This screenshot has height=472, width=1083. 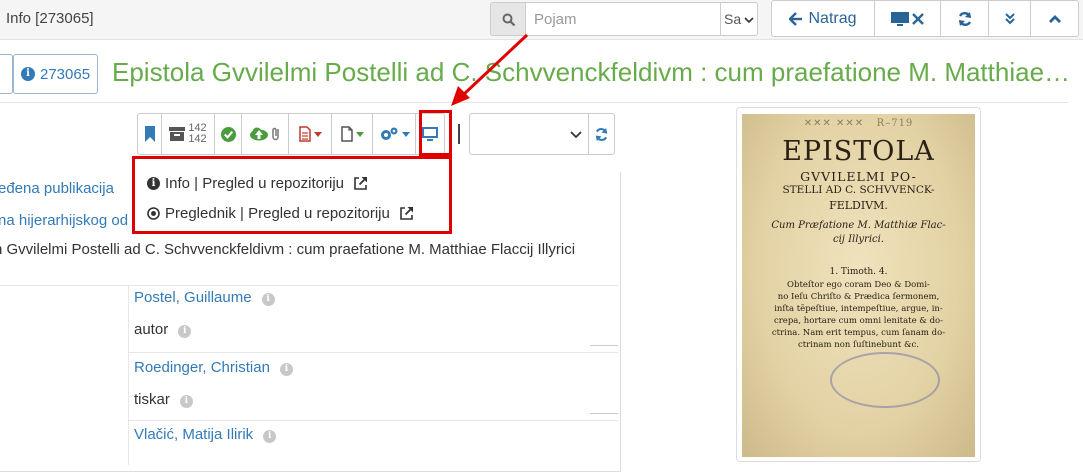 I want to click on top-bar: Info [273065] Sa Natrag, so click(x=541, y=20).